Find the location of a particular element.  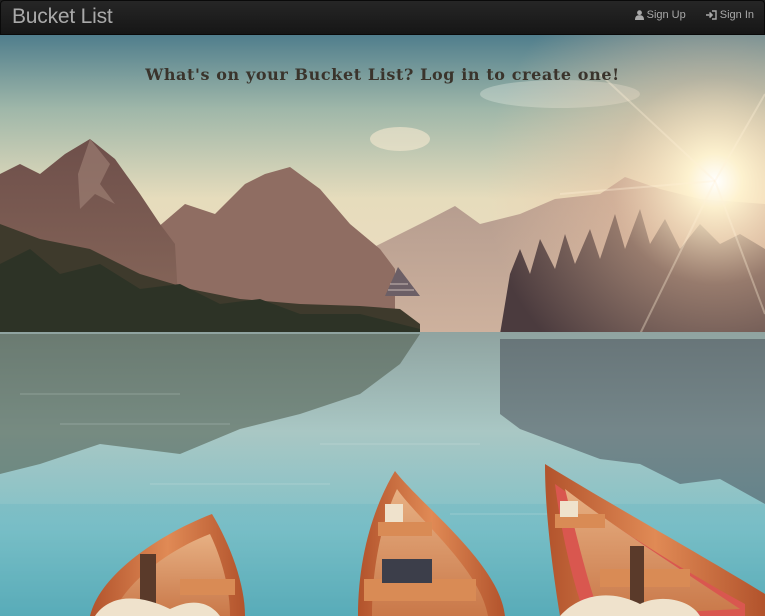

brand-link: Bucket List is located at coordinates (62, 17).